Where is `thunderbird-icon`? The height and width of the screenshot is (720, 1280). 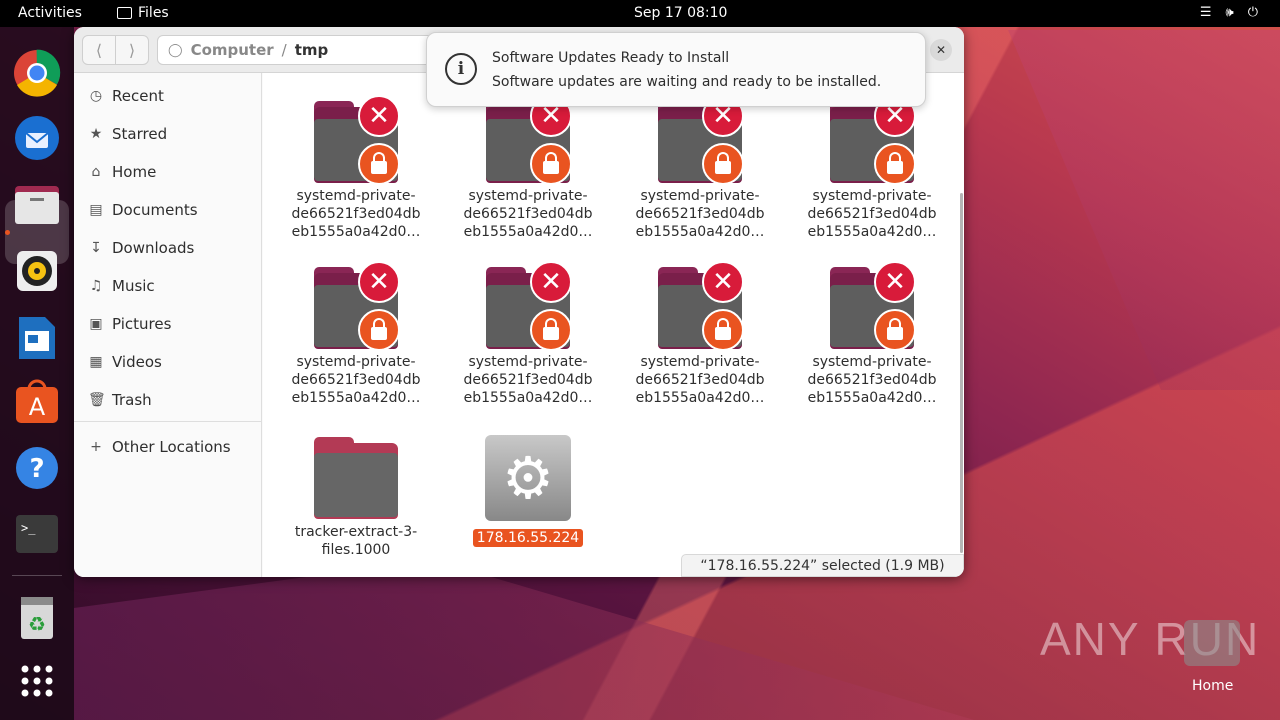
thunderbird-icon is located at coordinates (37, 138).